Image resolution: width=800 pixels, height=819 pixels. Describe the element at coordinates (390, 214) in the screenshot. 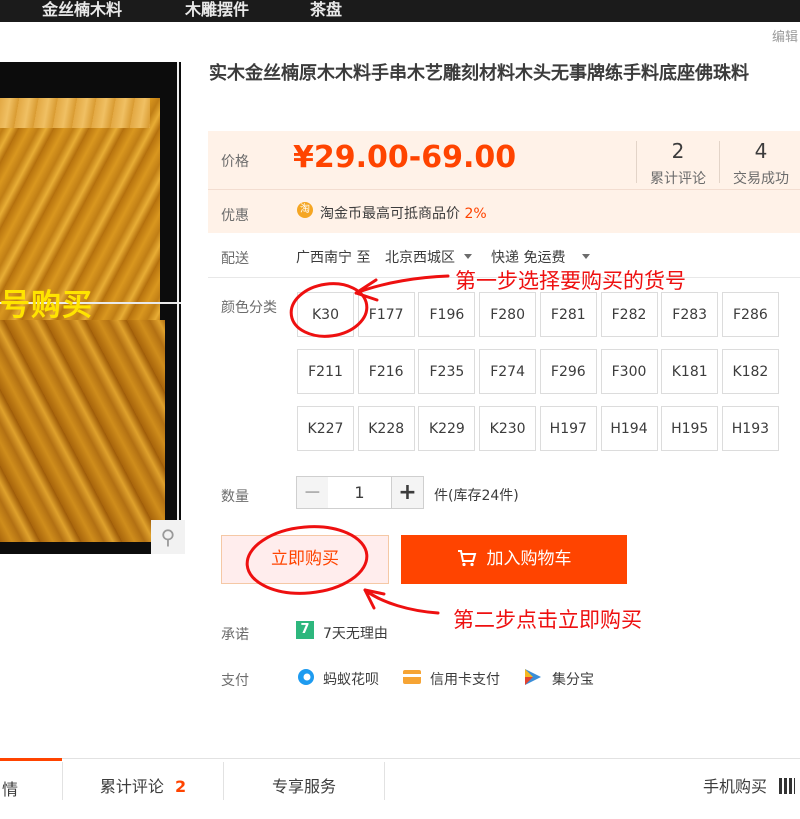

I see `promo-description: 淘金币最高可抵商品价` at that location.